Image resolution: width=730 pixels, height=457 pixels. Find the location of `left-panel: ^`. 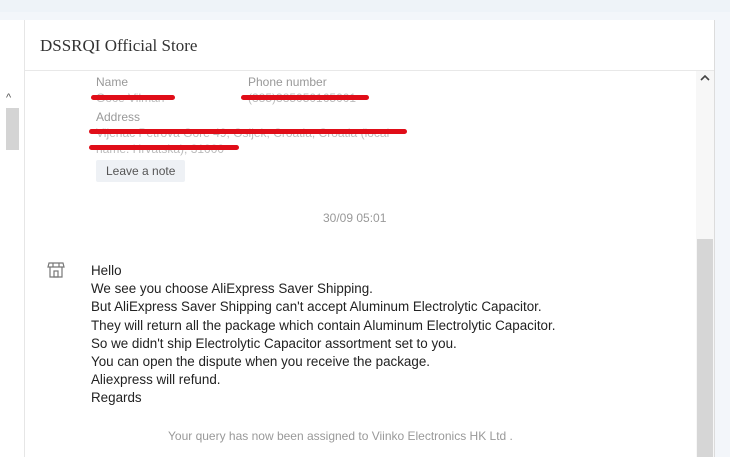

left-panel: ^ is located at coordinates (12, 238).